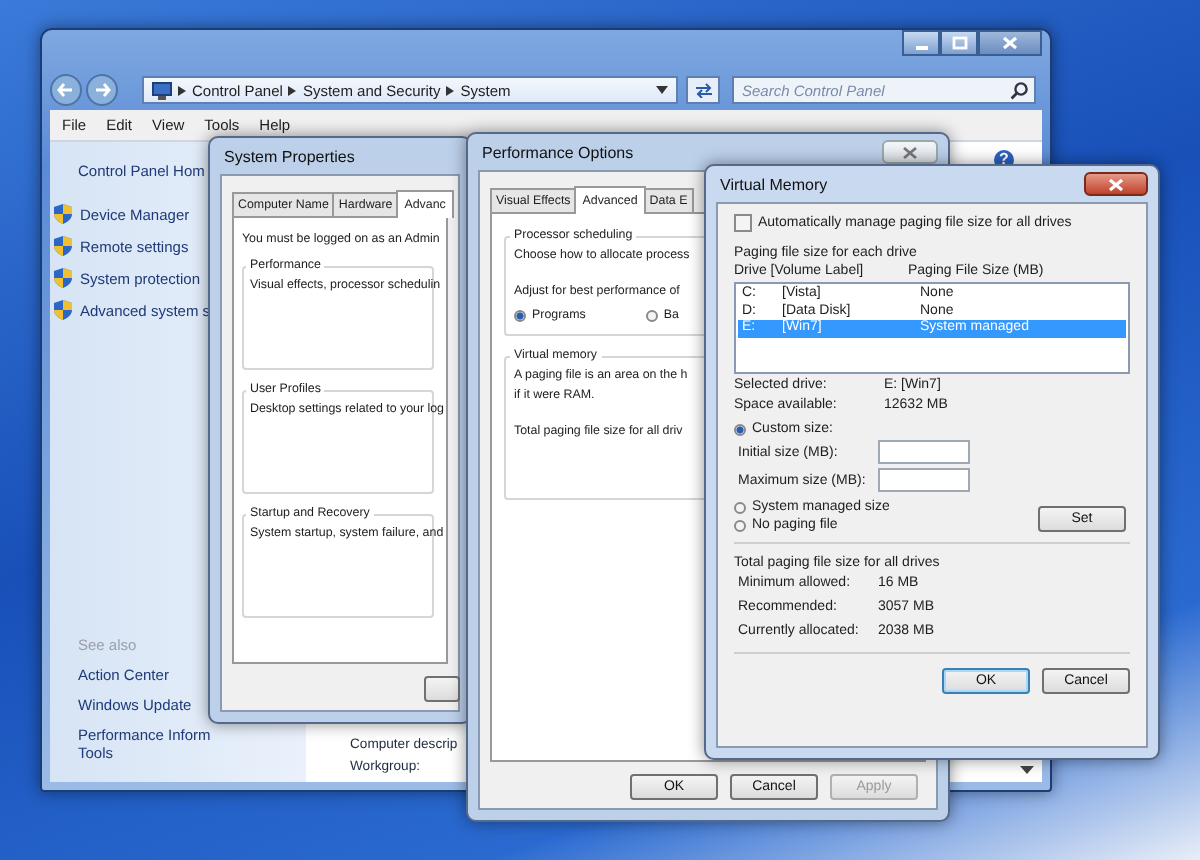  I want to click on maximize-button, so click(959, 43).